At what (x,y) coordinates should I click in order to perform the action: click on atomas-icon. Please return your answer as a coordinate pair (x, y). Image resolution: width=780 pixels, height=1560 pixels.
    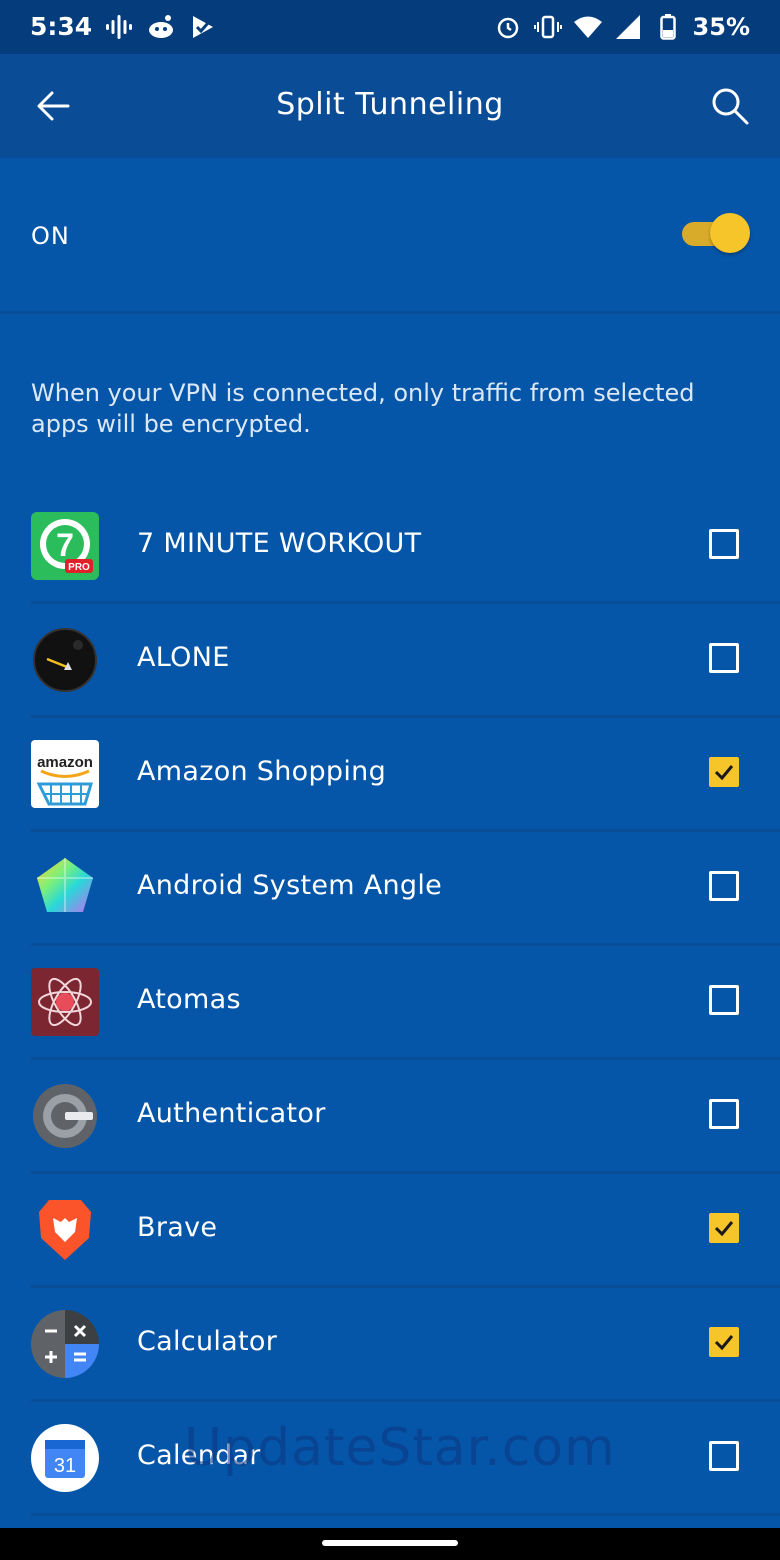
    Looking at the image, I should click on (65, 1002).